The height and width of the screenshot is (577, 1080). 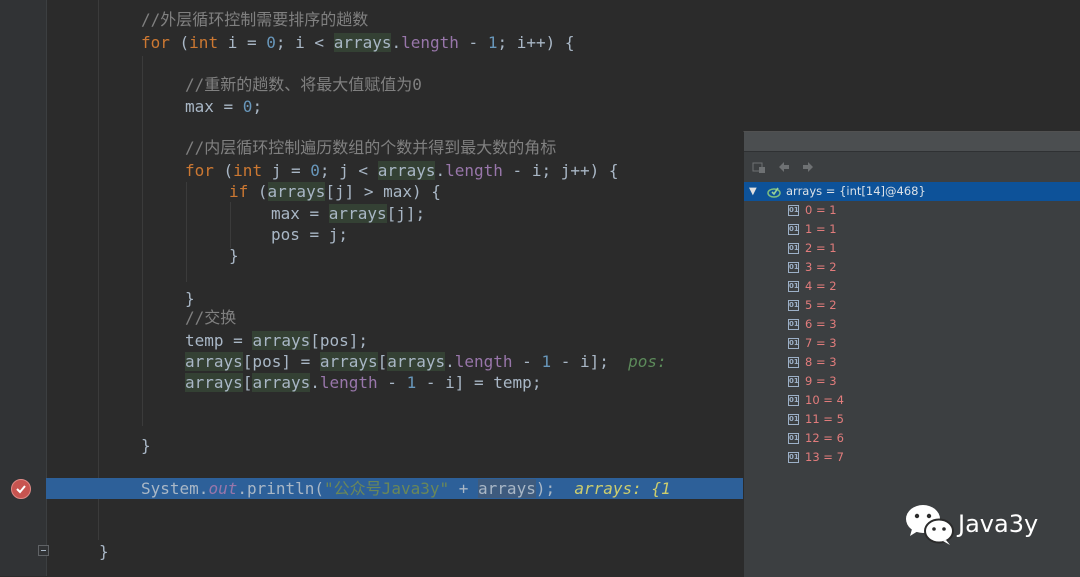 What do you see at coordinates (383, 191) in the screenshot?
I see `code-token: [j] > max) {` at bounding box center [383, 191].